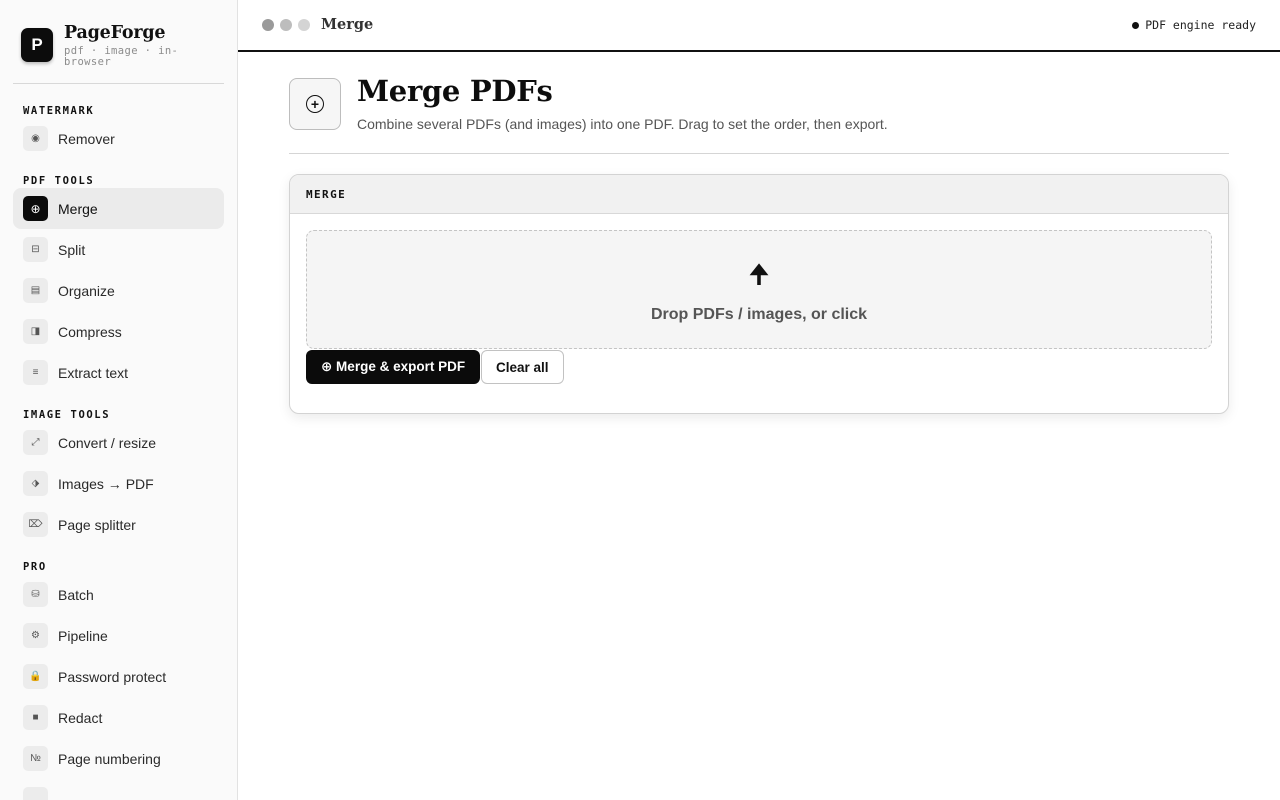 This screenshot has width=1280, height=800. I want to click on organize-icon: ▤, so click(35, 290).